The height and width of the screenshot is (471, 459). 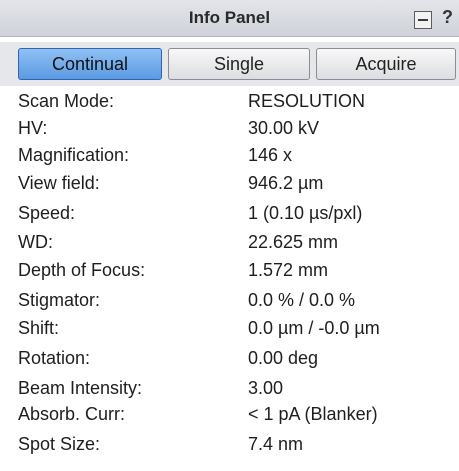 What do you see at coordinates (59, 300) in the screenshot?
I see `info-label: Stigmator:` at bounding box center [59, 300].